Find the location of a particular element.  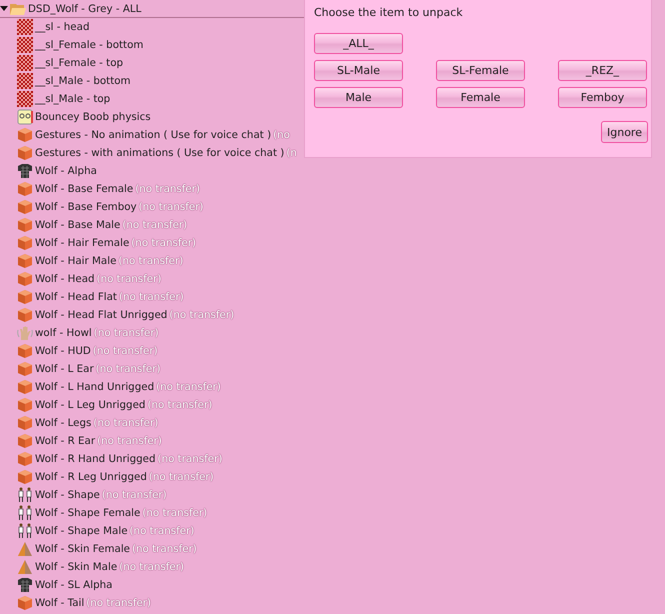

item-name: Wolf - Base Male is located at coordinates (77, 225).